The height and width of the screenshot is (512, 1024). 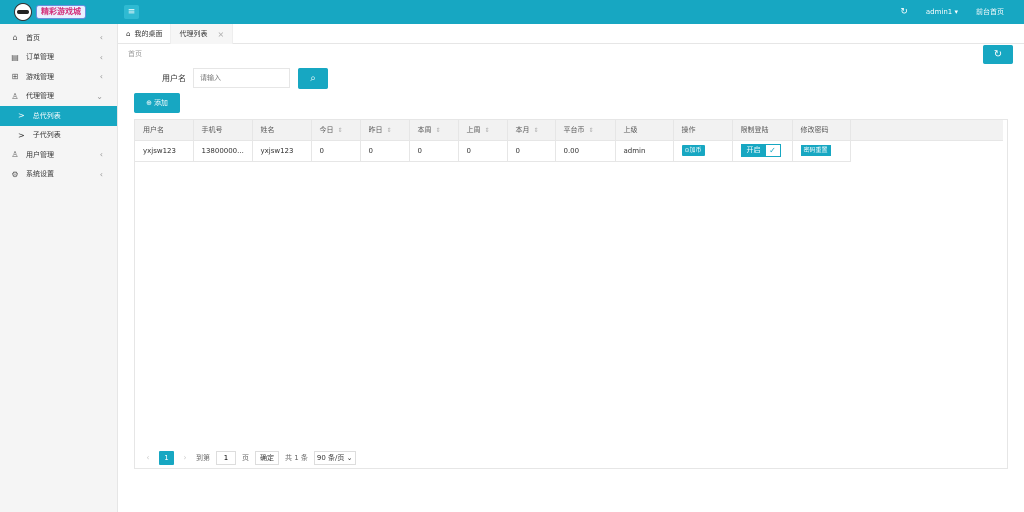 I want to click on breadcrumb: 首页, so click(x=135, y=54).